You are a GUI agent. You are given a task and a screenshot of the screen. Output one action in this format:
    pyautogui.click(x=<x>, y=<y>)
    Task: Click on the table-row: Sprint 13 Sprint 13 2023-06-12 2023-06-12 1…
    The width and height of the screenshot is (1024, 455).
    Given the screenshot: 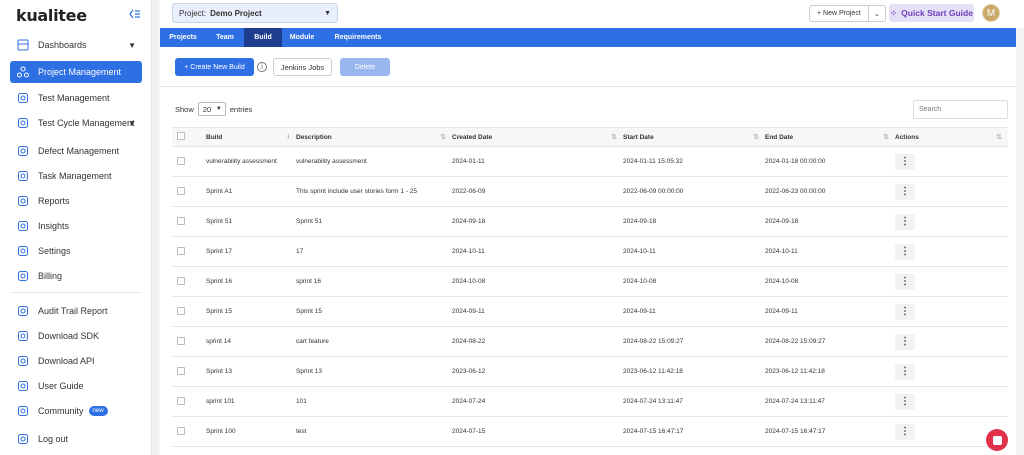 What is the action you would take?
    pyautogui.click(x=590, y=371)
    